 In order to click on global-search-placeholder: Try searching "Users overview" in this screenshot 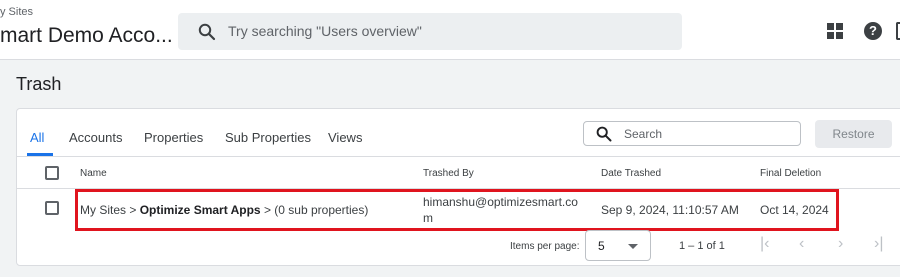, I will do `click(325, 31)`.